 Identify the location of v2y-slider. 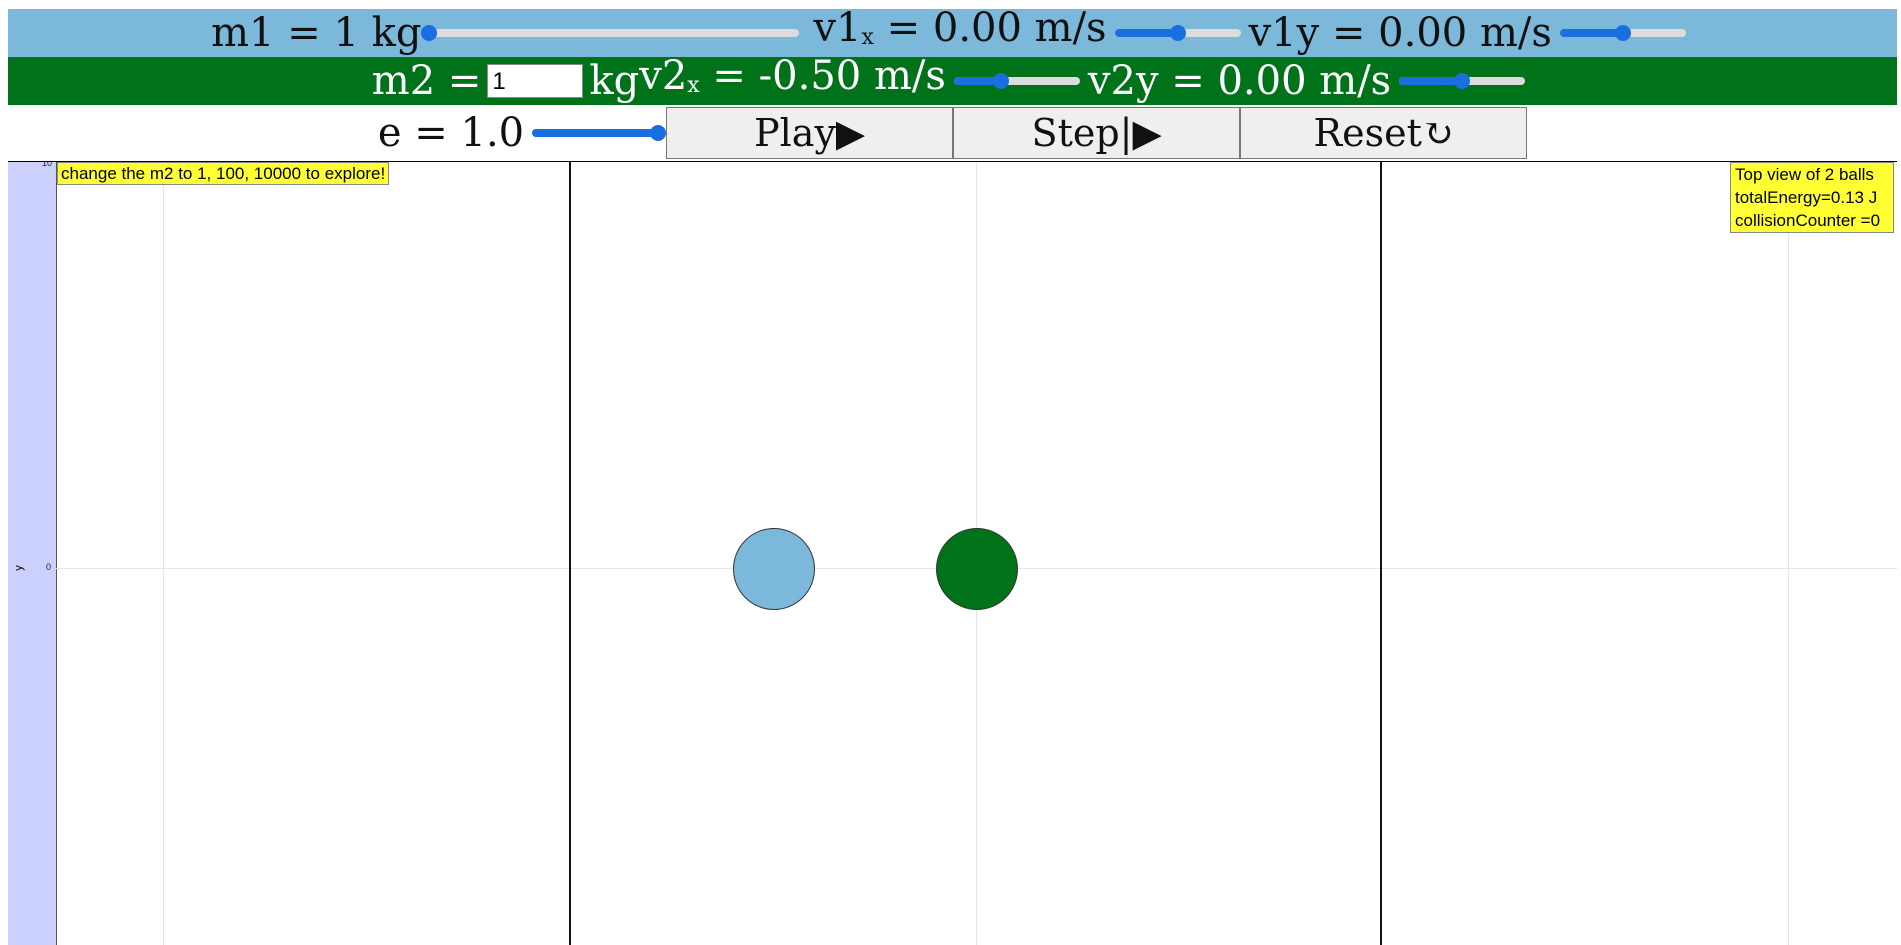
(1462, 81).